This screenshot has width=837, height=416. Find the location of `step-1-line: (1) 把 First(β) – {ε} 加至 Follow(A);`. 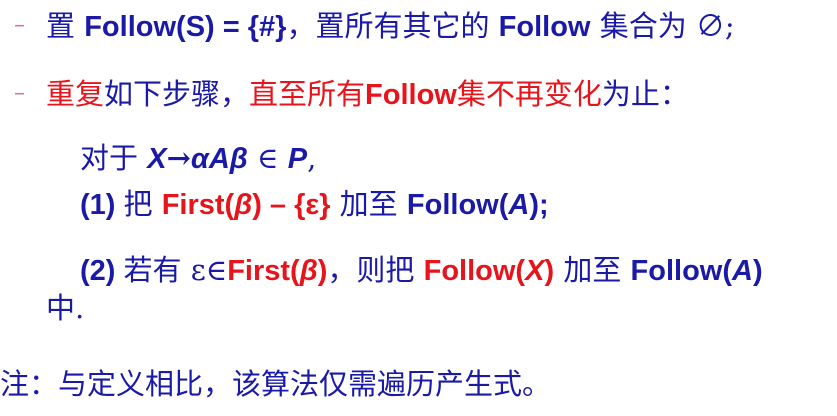

step-1-line: (1) 把 First(β) – {ε} 加至 Follow(A); is located at coordinates (314, 204).